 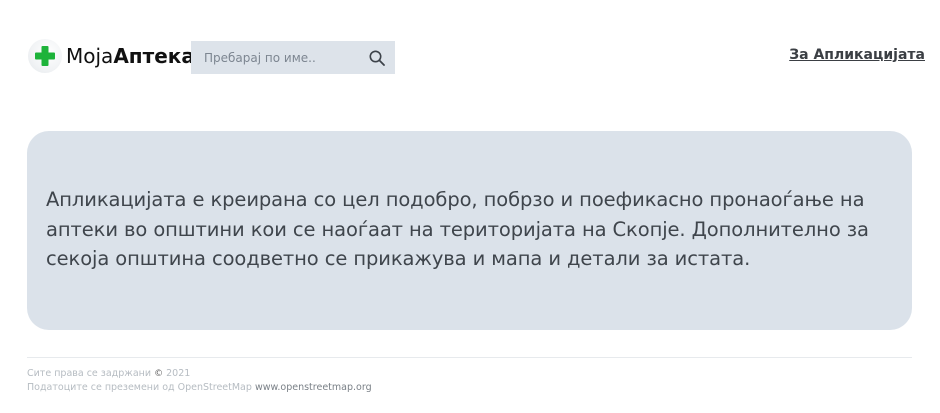 What do you see at coordinates (284, 57) in the screenshot?
I see `search-input` at bounding box center [284, 57].